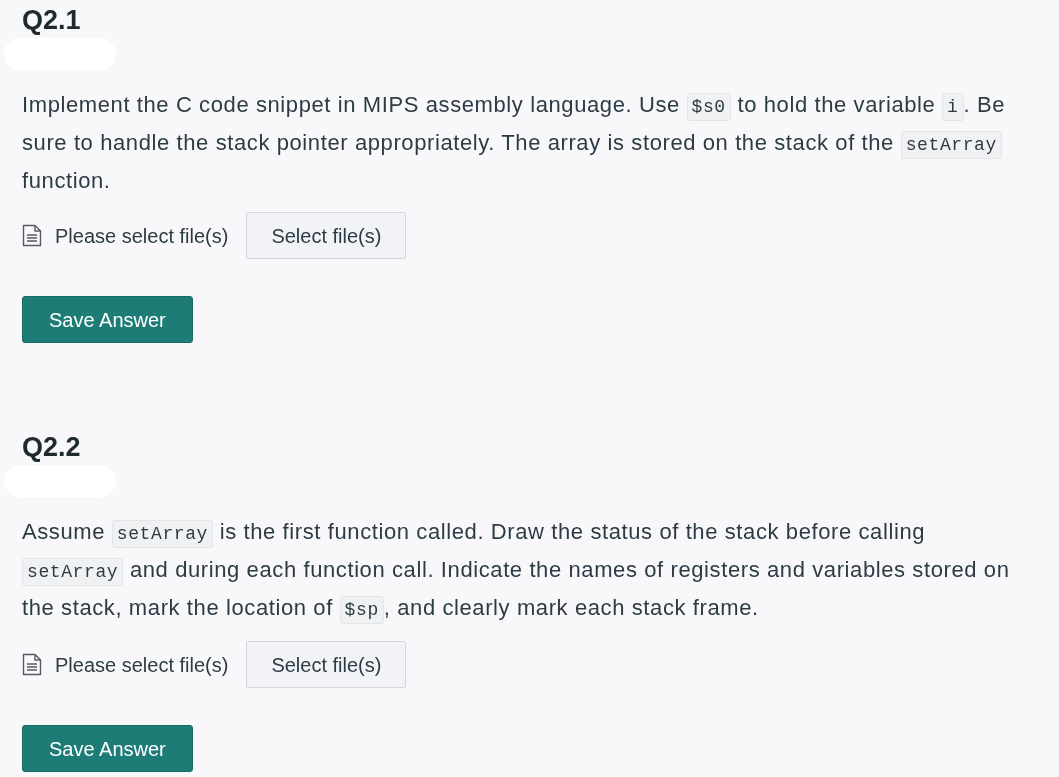 This screenshot has width=1059, height=777. Describe the element at coordinates (51, 20) in the screenshot. I see `question-title: Q2.1` at that location.